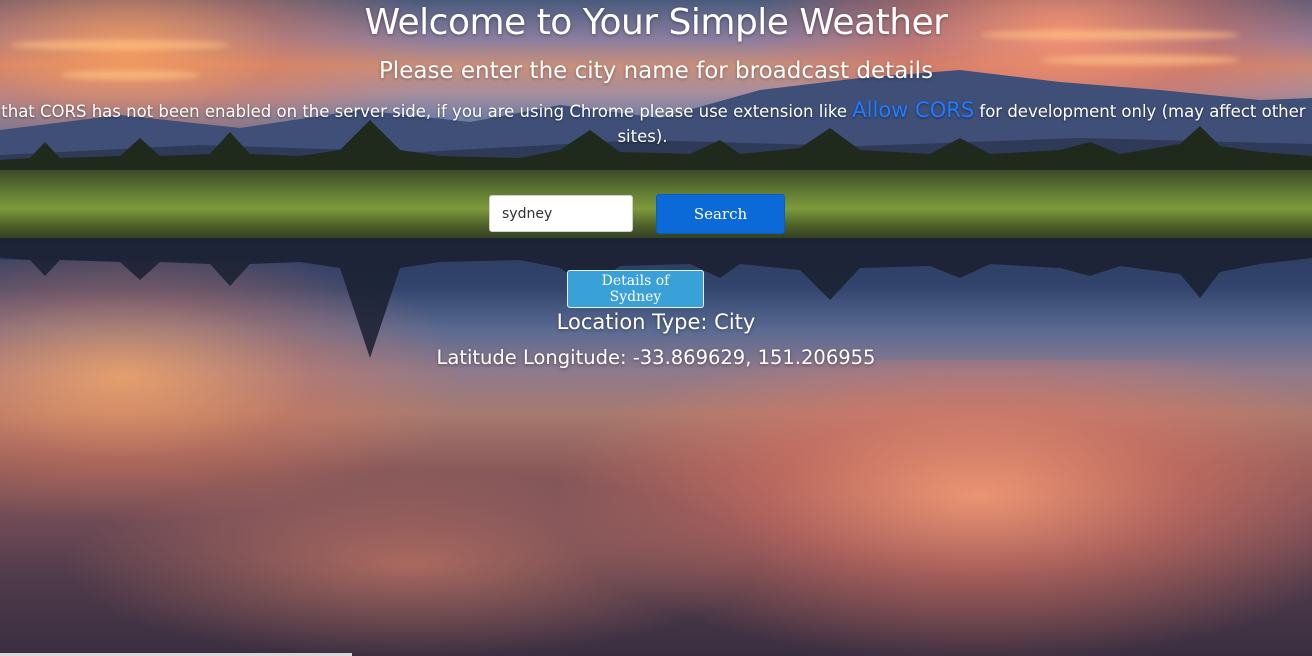  Describe the element at coordinates (656, 322) in the screenshot. I see `location-type-text: Location Type: City` at that location.